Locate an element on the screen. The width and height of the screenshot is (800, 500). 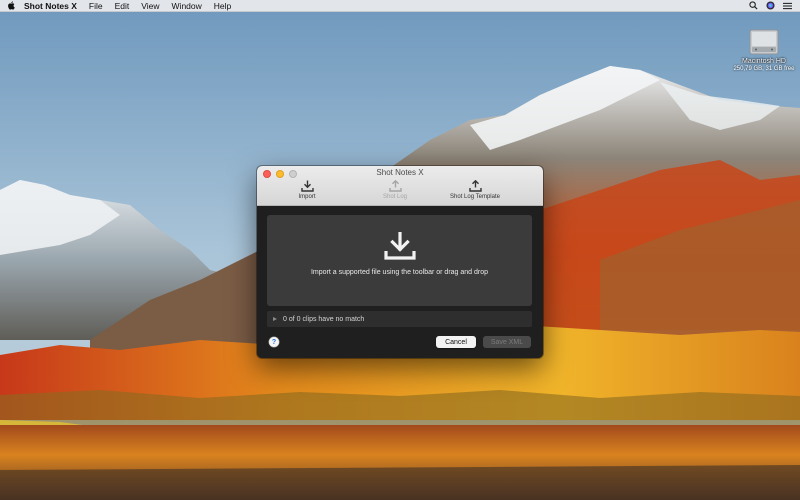
window-menu: Window is located at coordinates (187, 6).